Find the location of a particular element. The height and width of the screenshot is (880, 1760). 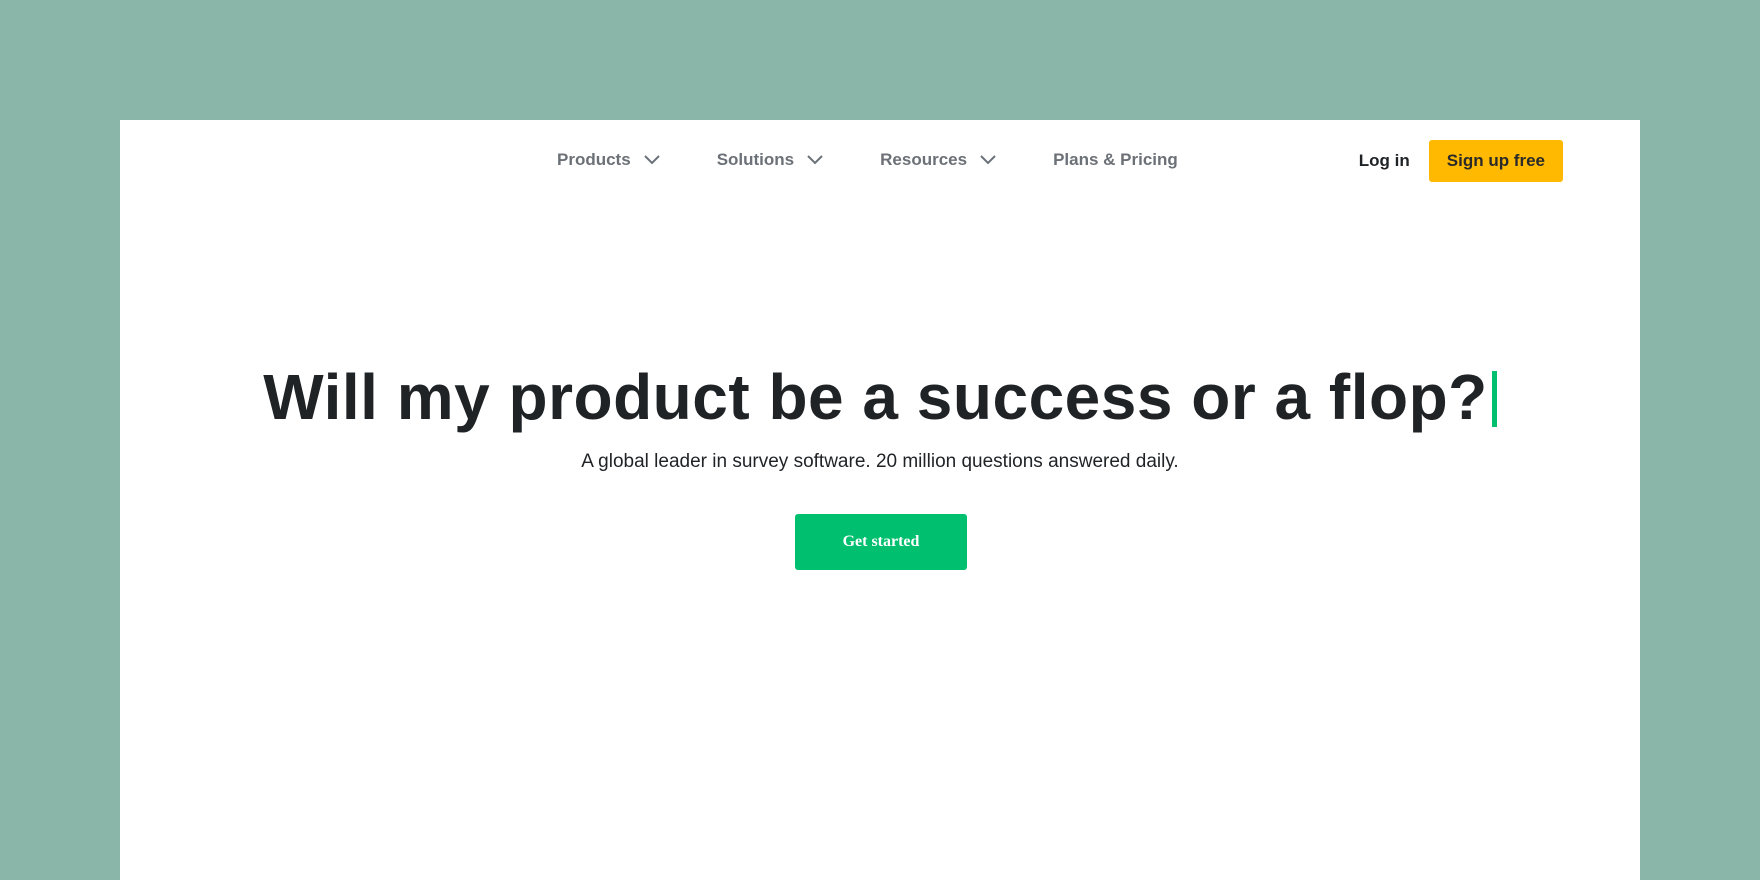

account-actions: Log in Sign up free is located at coordinates (1461, 161).